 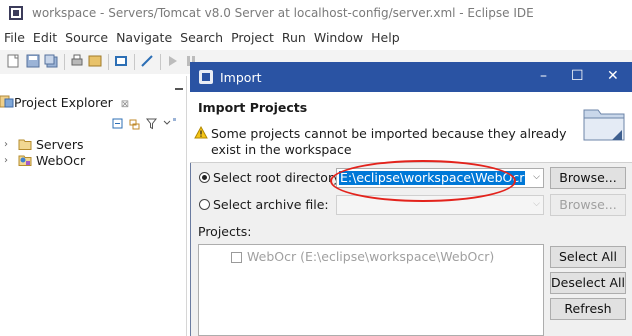 What do you see at coordinates (47, 39) in the screenshot?
I see `menu-edit: Edit` at bounding box center [47, 39].